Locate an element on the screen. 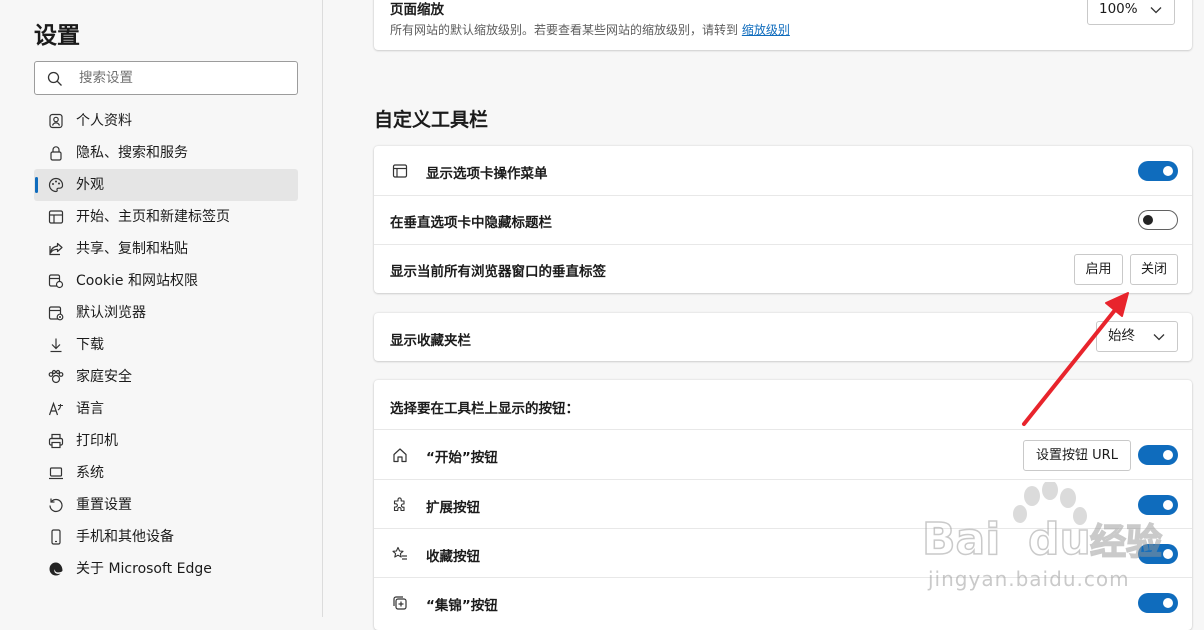 This screenshot has height=630, width=1204. page-zoom-select: 100% is located at coordinates (1131, 12).